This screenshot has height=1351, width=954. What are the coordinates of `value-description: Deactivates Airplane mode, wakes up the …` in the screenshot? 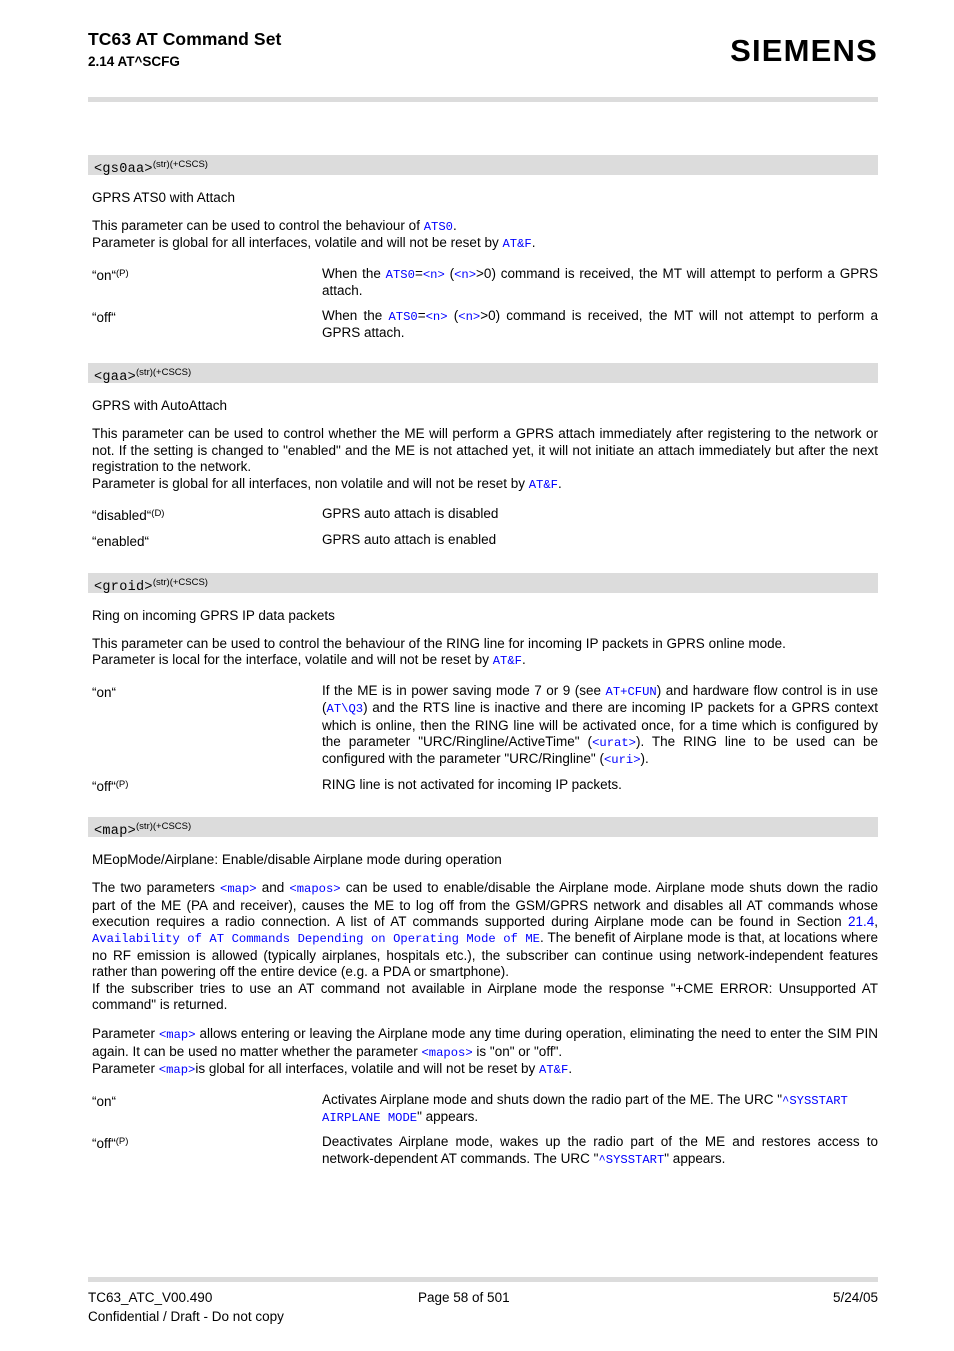 It's located at (600, 1150).